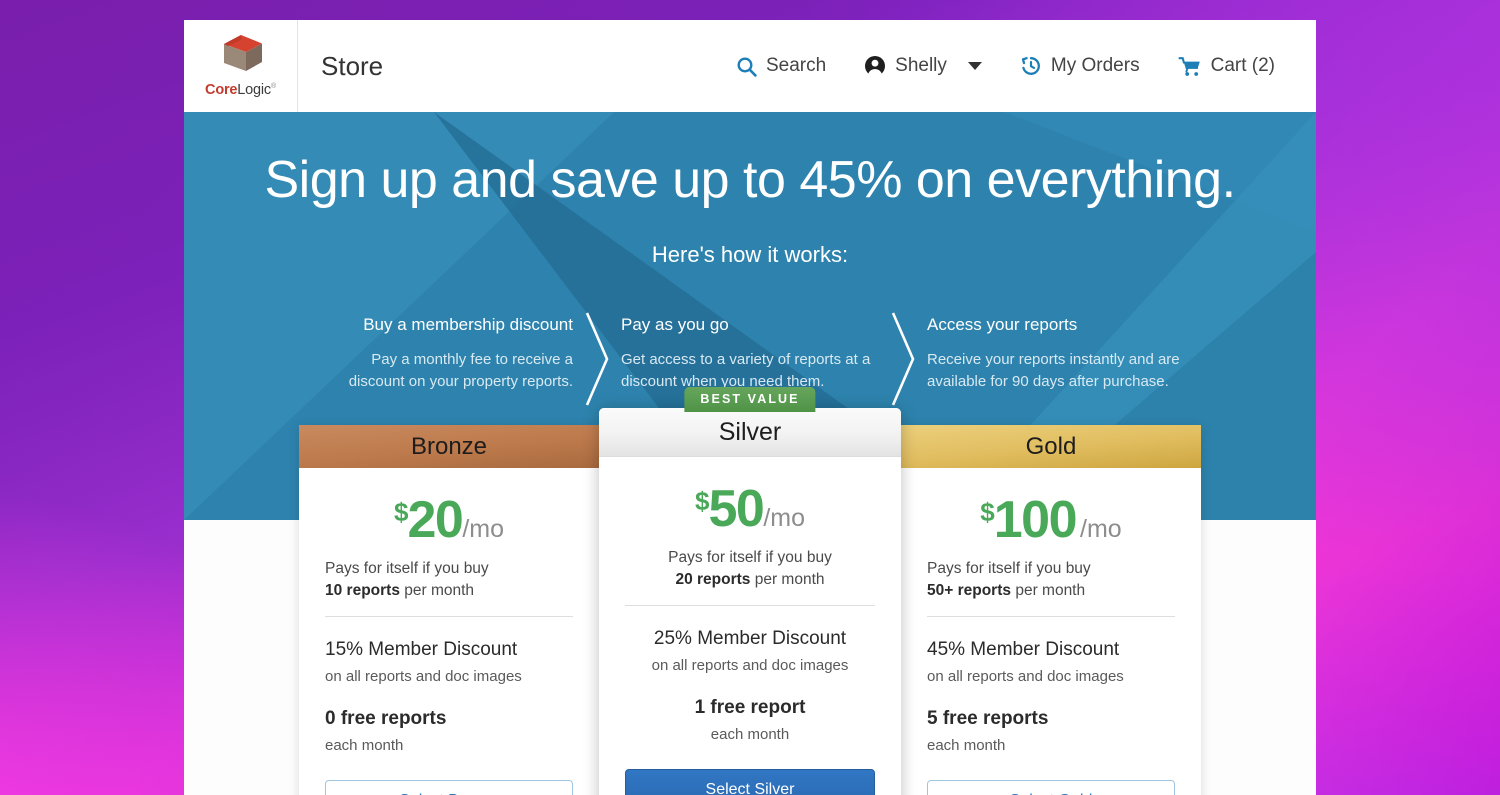 This screenshot has width=1500, height=795. What do you see at coordinates (875, 66) in the screenshot?
I see `account-circle-icon` at bounding box center [875, 66].